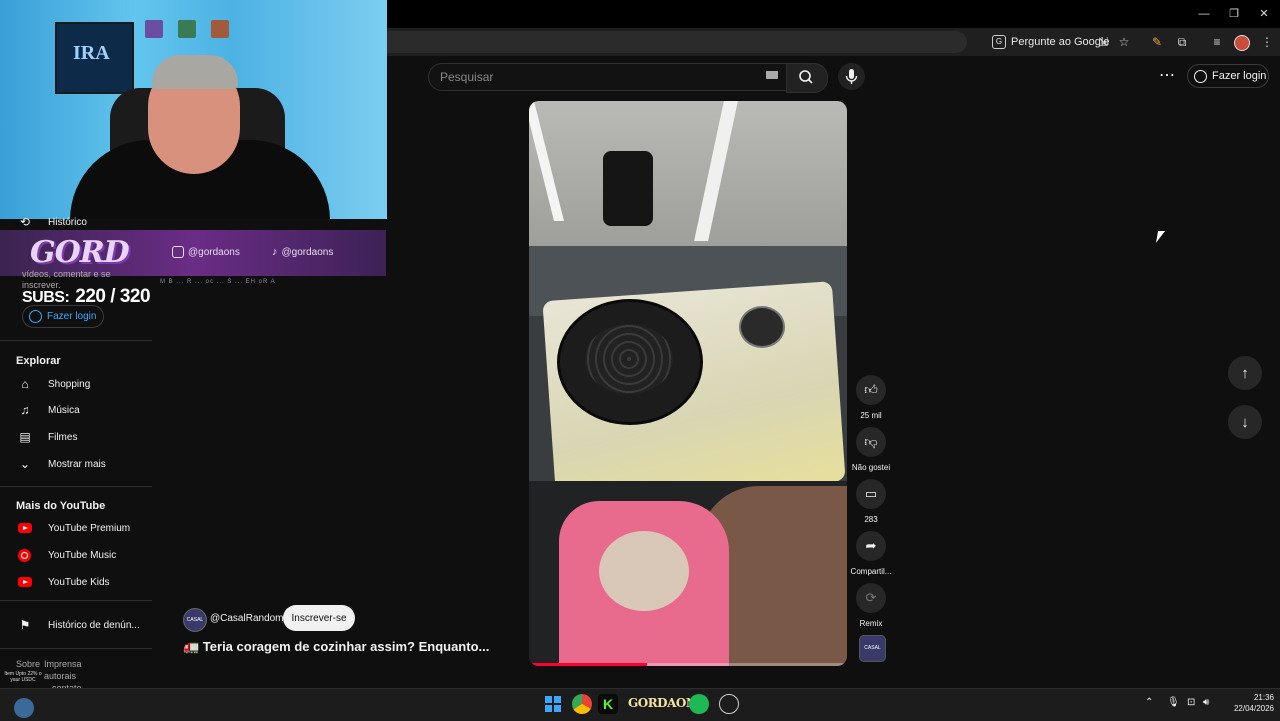 The image size is (1280, 721). I want to click on dislike-label: Não gostei, so click(871, 467).